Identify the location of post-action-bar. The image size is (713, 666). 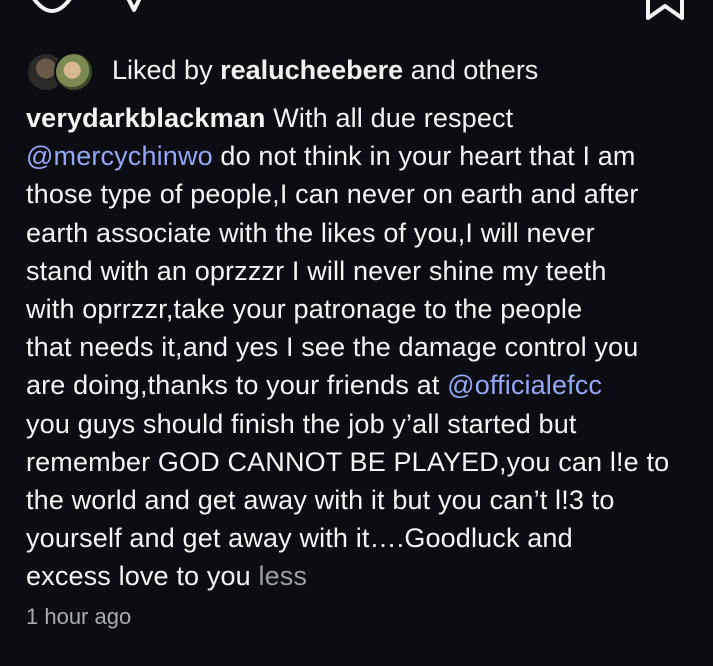
(356, 15).